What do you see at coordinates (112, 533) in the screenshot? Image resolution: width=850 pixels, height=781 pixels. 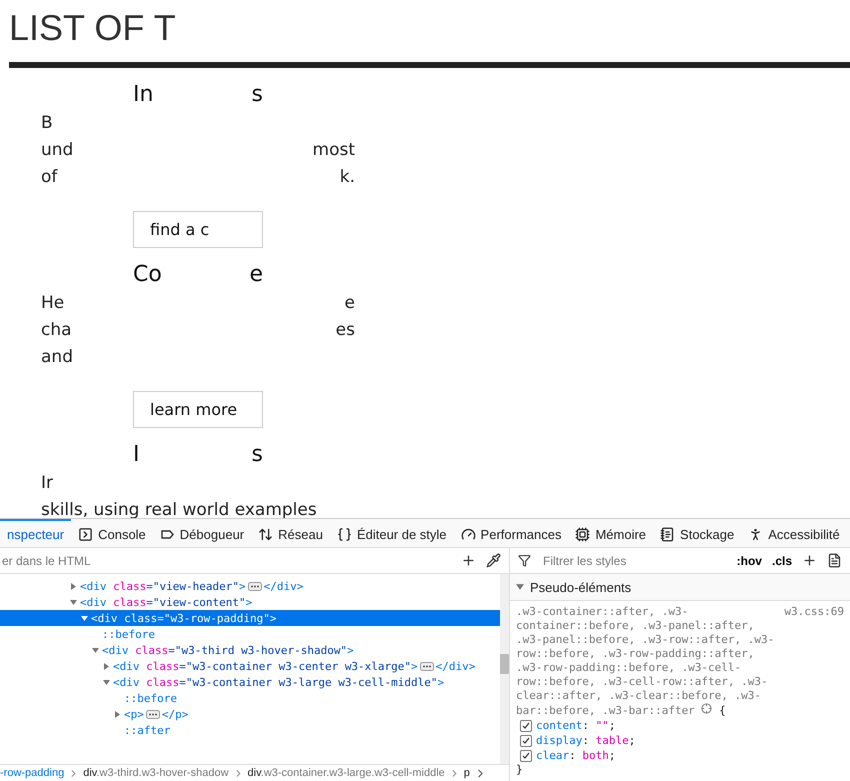 I see `devtools-tab: Console` at bounding box center [112, 533].